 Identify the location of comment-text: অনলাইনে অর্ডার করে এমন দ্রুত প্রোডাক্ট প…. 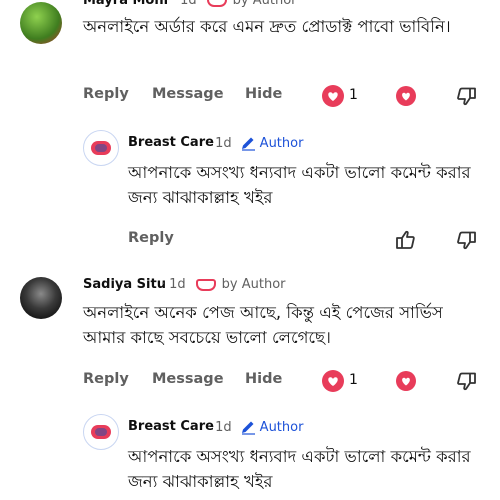
(267, 26).